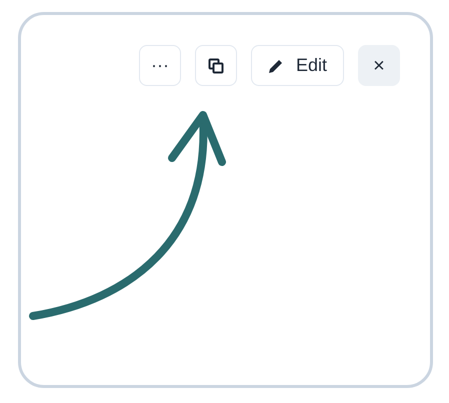 Image resolution: width=449 pixels, height=403 pixels. What do you see at coordinates (276, 66) in the screenshot?
I see `pencil-icon` at bounding box center [276, 66].